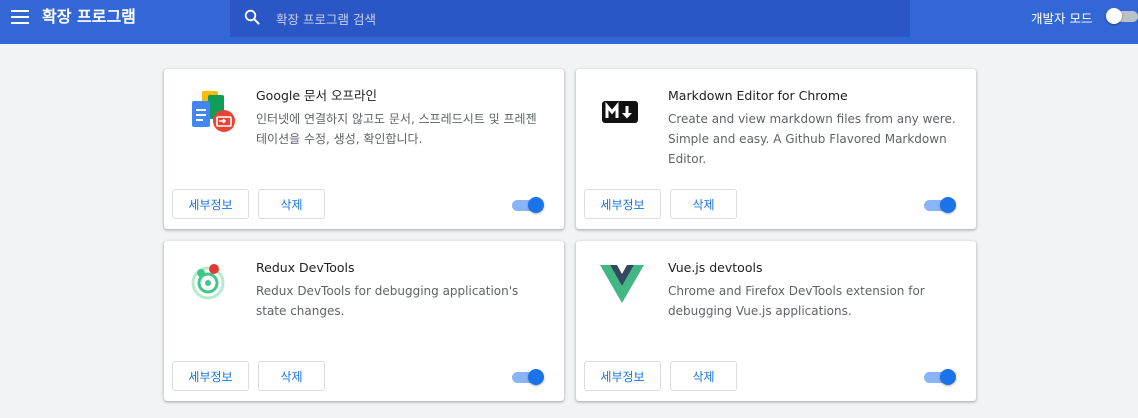  I want to click on dev-mode-label: 개발자 모드, so click(1062, 18).